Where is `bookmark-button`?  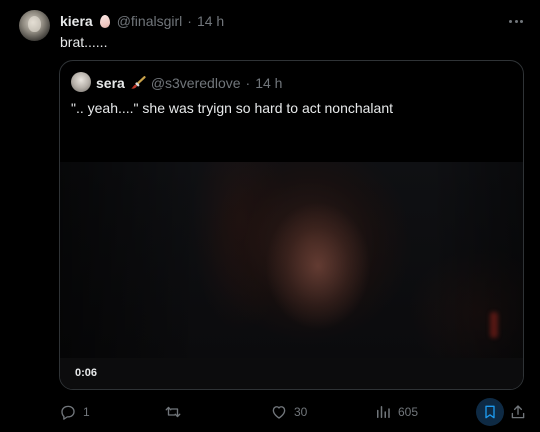 bookmark-button is located at coordinates (490, 412).